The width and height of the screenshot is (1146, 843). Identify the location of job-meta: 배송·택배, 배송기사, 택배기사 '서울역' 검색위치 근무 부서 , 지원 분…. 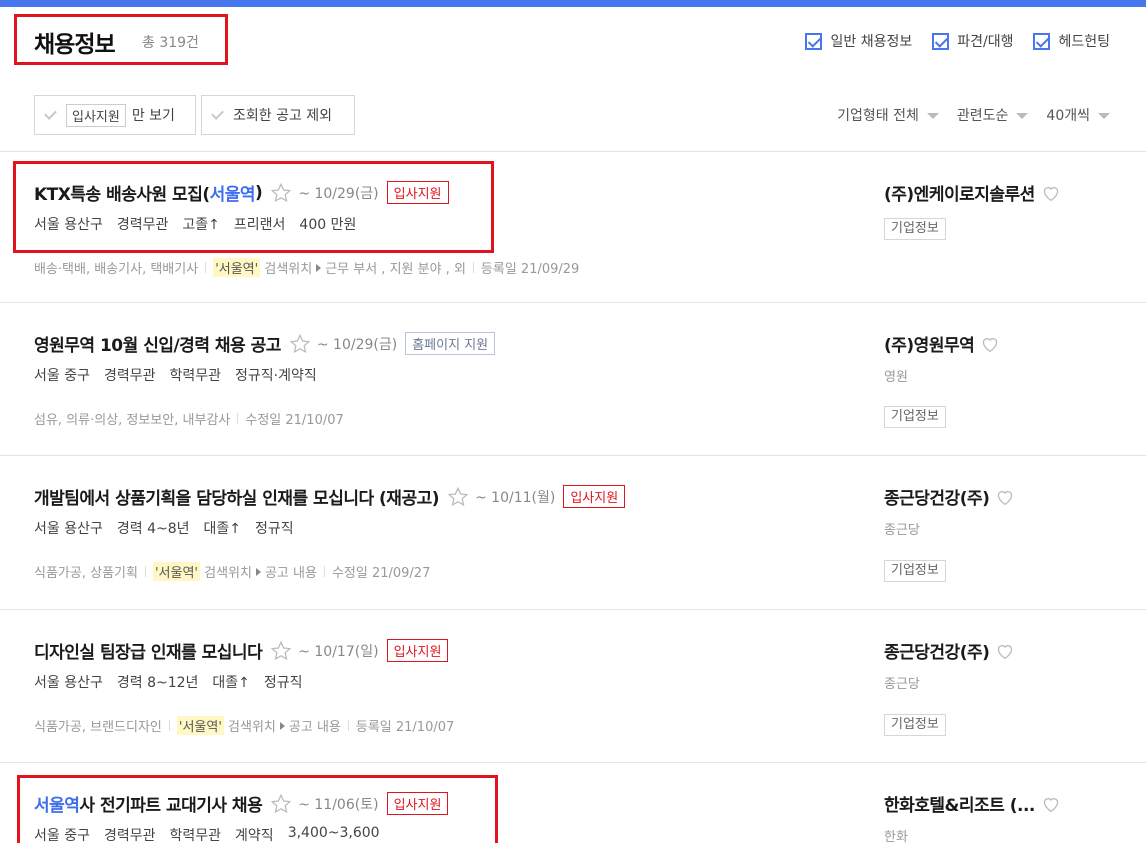
(306, 267).